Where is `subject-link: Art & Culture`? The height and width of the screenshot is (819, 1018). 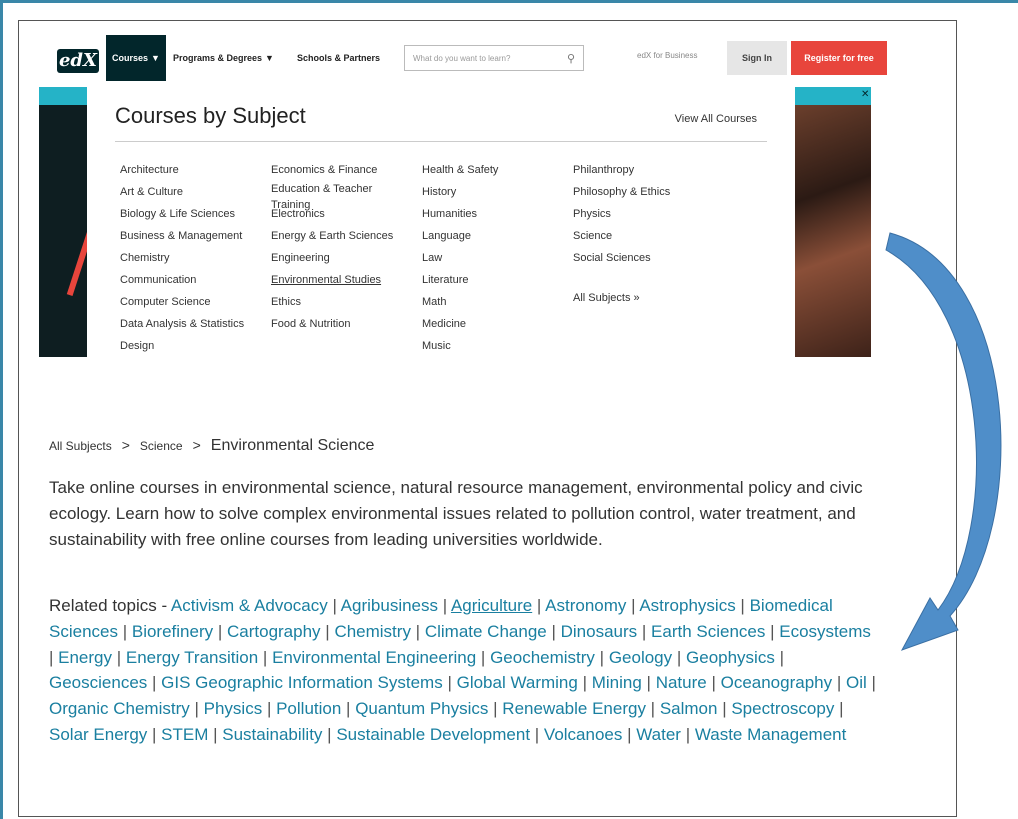
subject-link: Art & Culture is located at coordinates (195, 192).